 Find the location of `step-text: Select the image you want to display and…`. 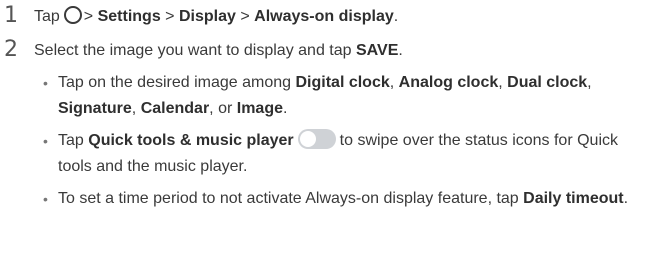

step-text: Select the image you want to display and… is located at coordinates (218, 51).